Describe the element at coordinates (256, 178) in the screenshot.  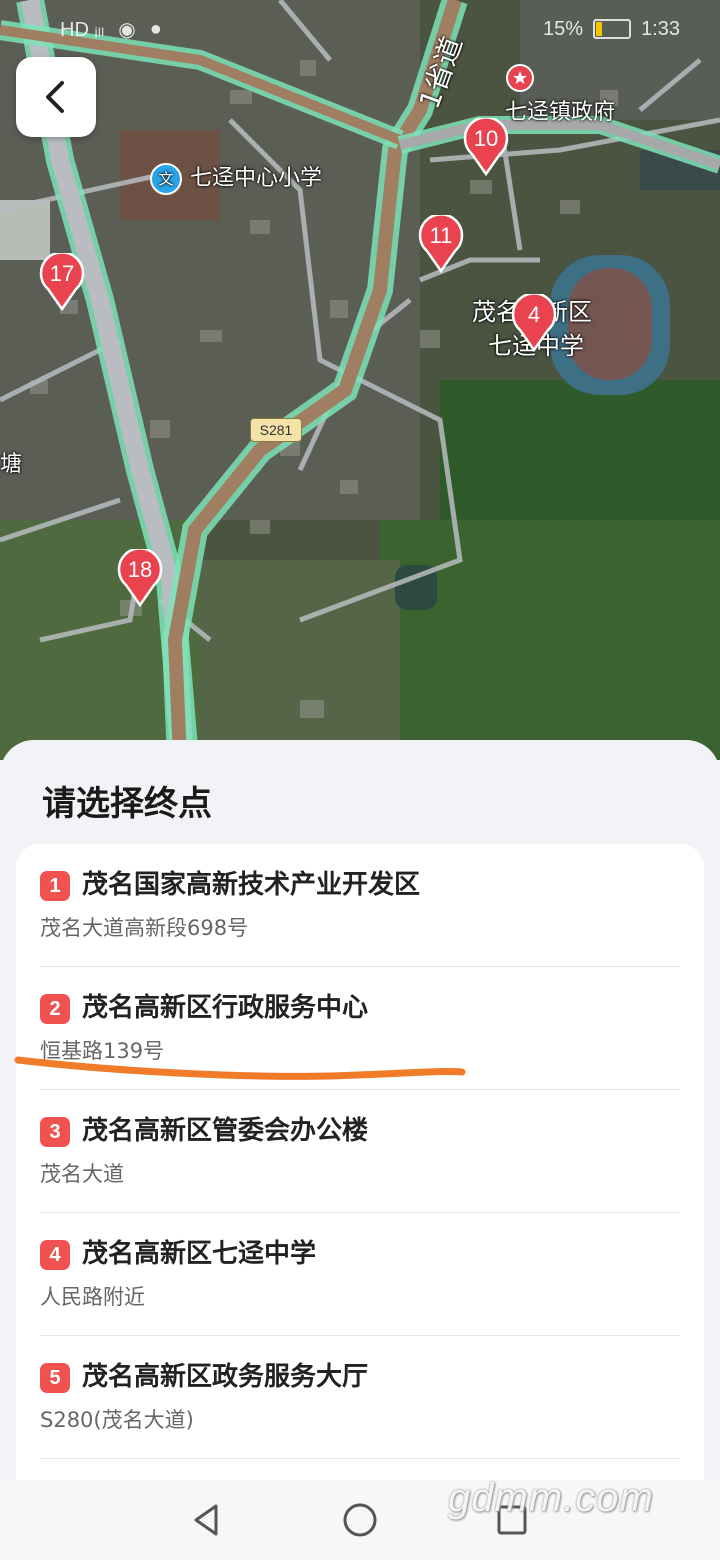
I see `poi-primary-school-label: 七迳中心小学` at that location.